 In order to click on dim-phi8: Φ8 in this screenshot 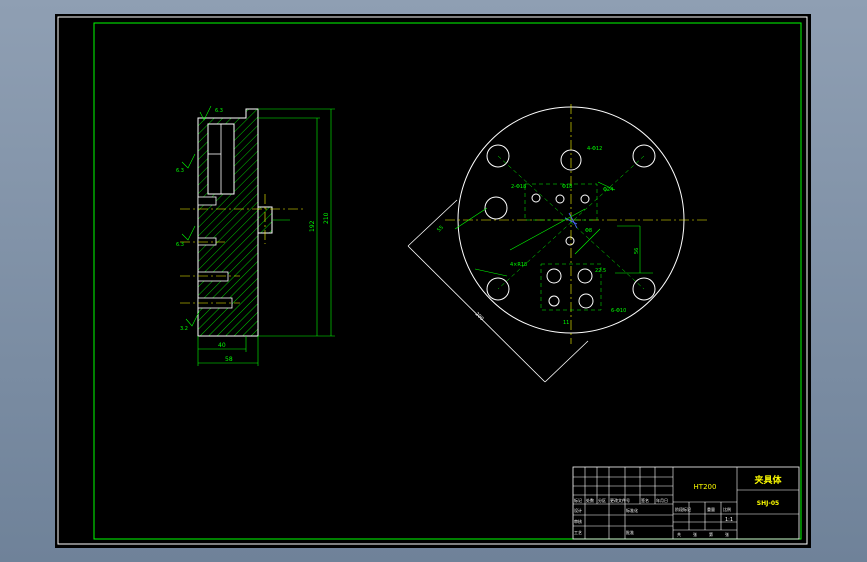, I will do `click(588, 231)`.